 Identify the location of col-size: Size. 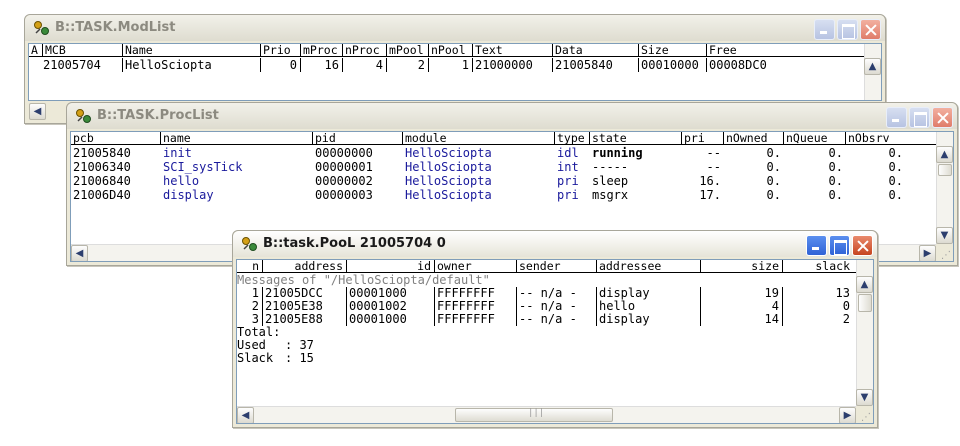
(673, 50).